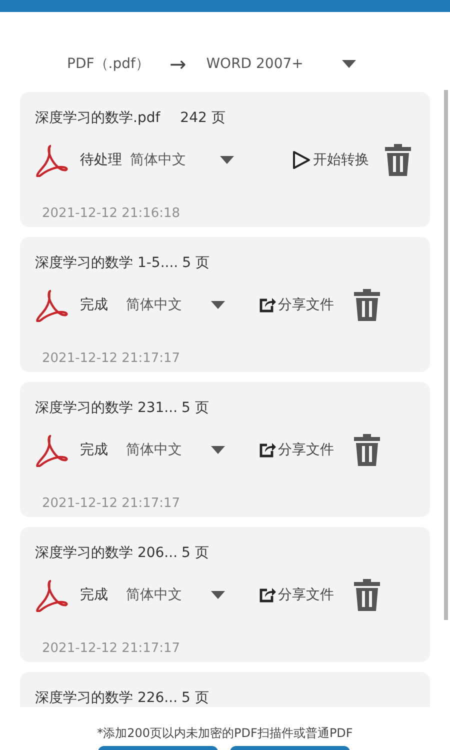  What do you see at coordinates (111, 213) in the screenshot?
I see `timestamp: 2021-12-12 21:16:18` at bounding box center [111, 213].